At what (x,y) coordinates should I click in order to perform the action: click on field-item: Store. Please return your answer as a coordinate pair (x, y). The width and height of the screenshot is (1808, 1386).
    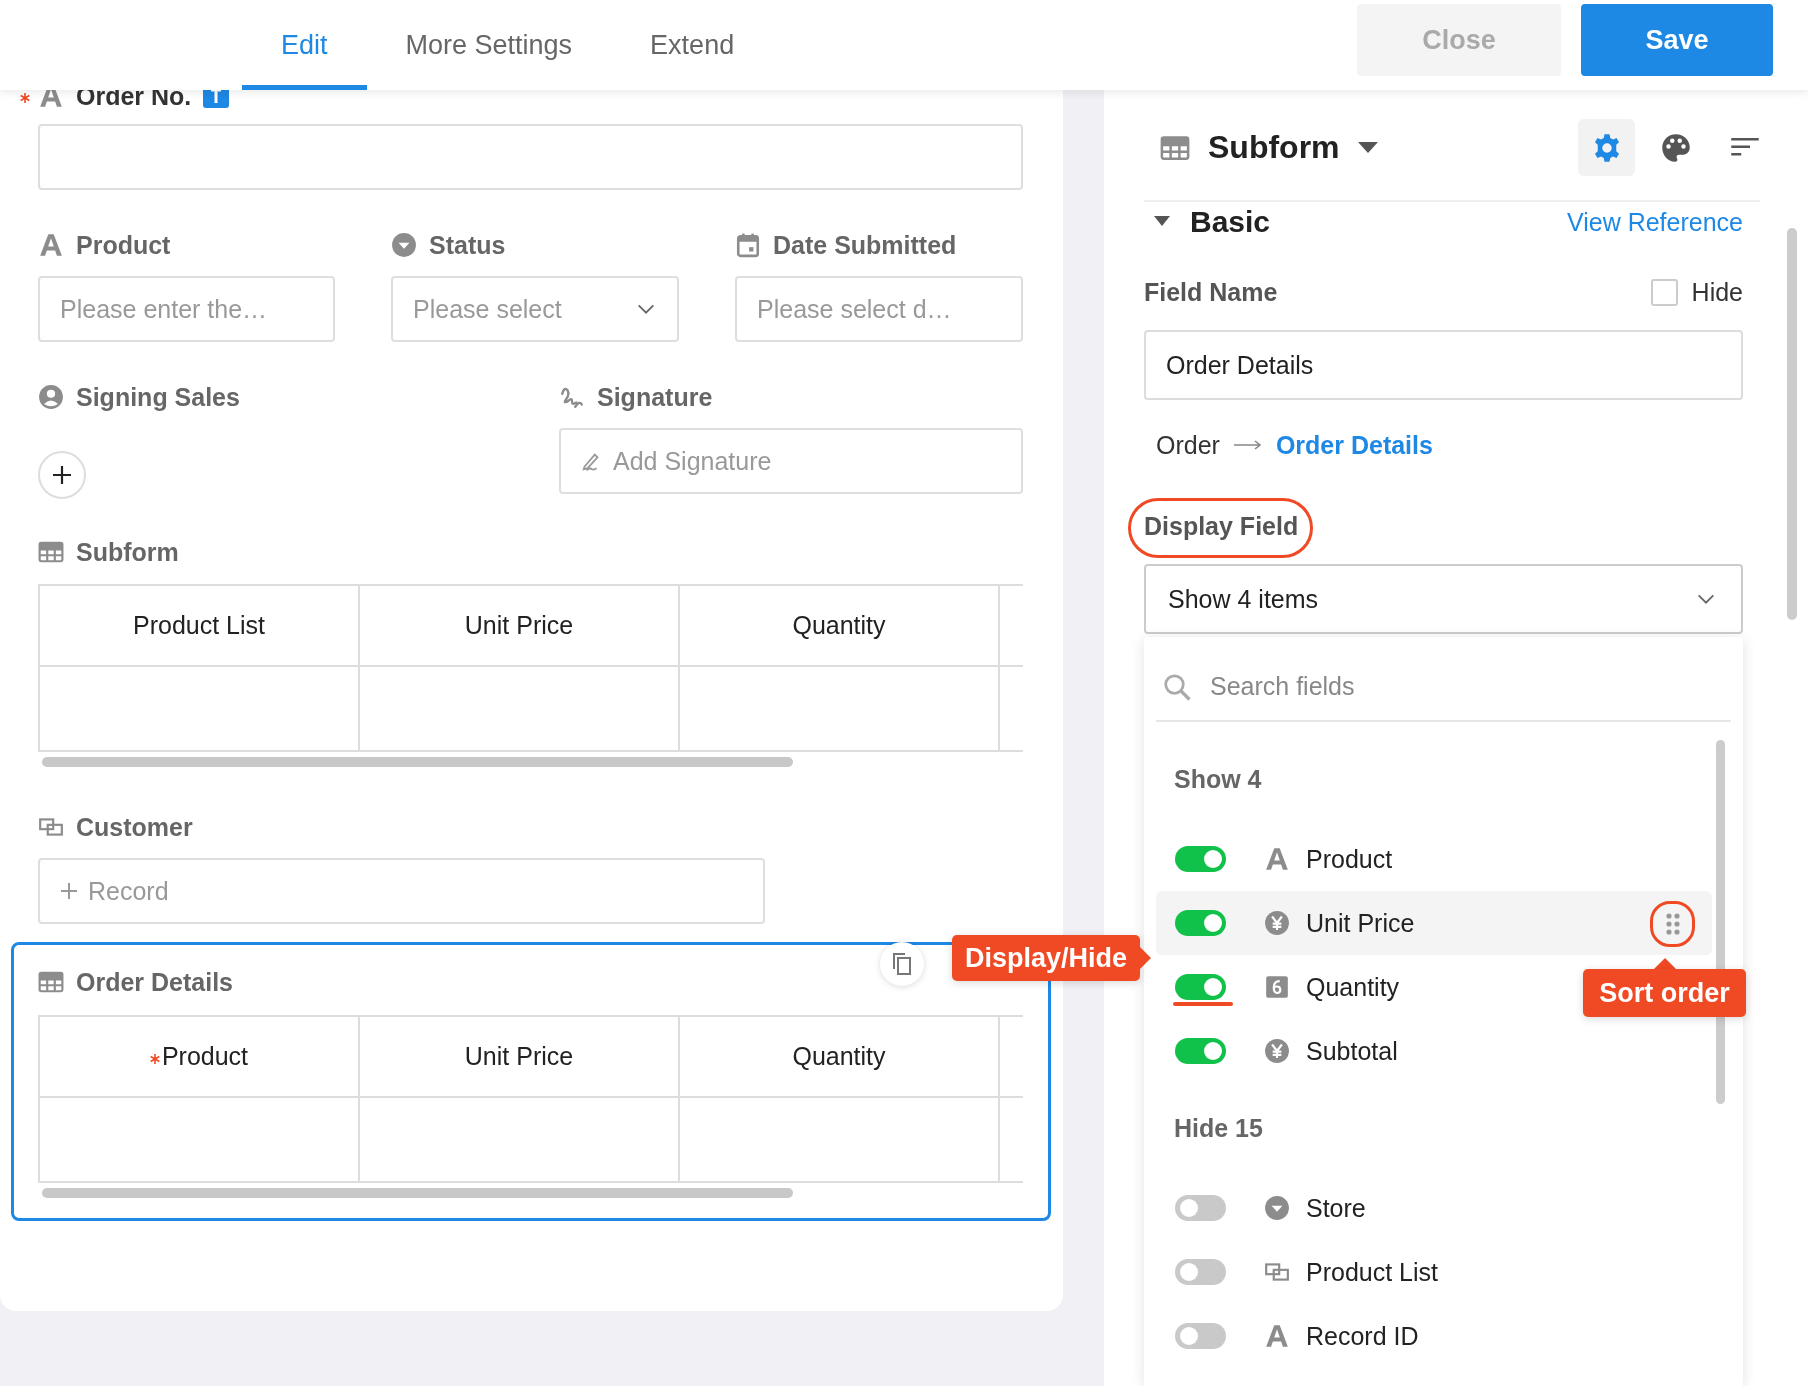
    Looking at the image, I should click on (1434, 1208).